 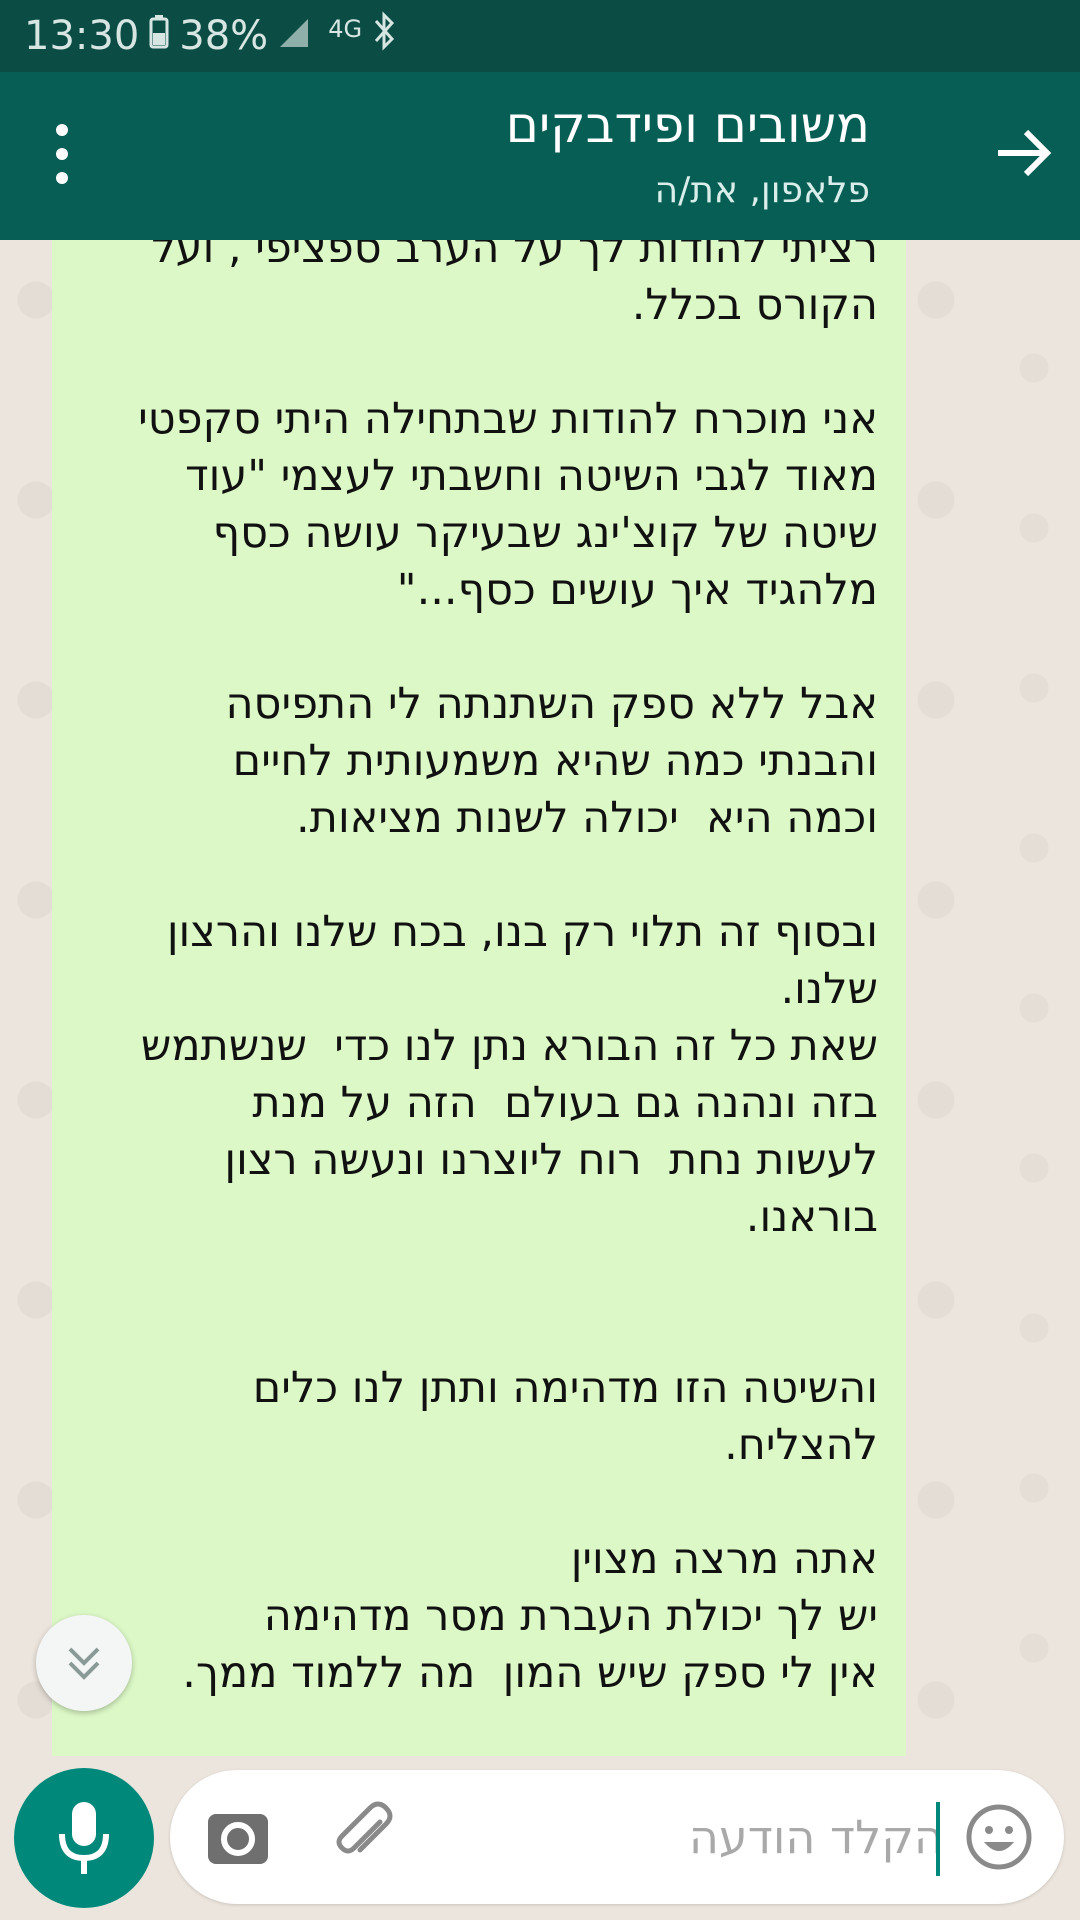 I want to click on paperclip-icon, so click(x=365, y=1835).